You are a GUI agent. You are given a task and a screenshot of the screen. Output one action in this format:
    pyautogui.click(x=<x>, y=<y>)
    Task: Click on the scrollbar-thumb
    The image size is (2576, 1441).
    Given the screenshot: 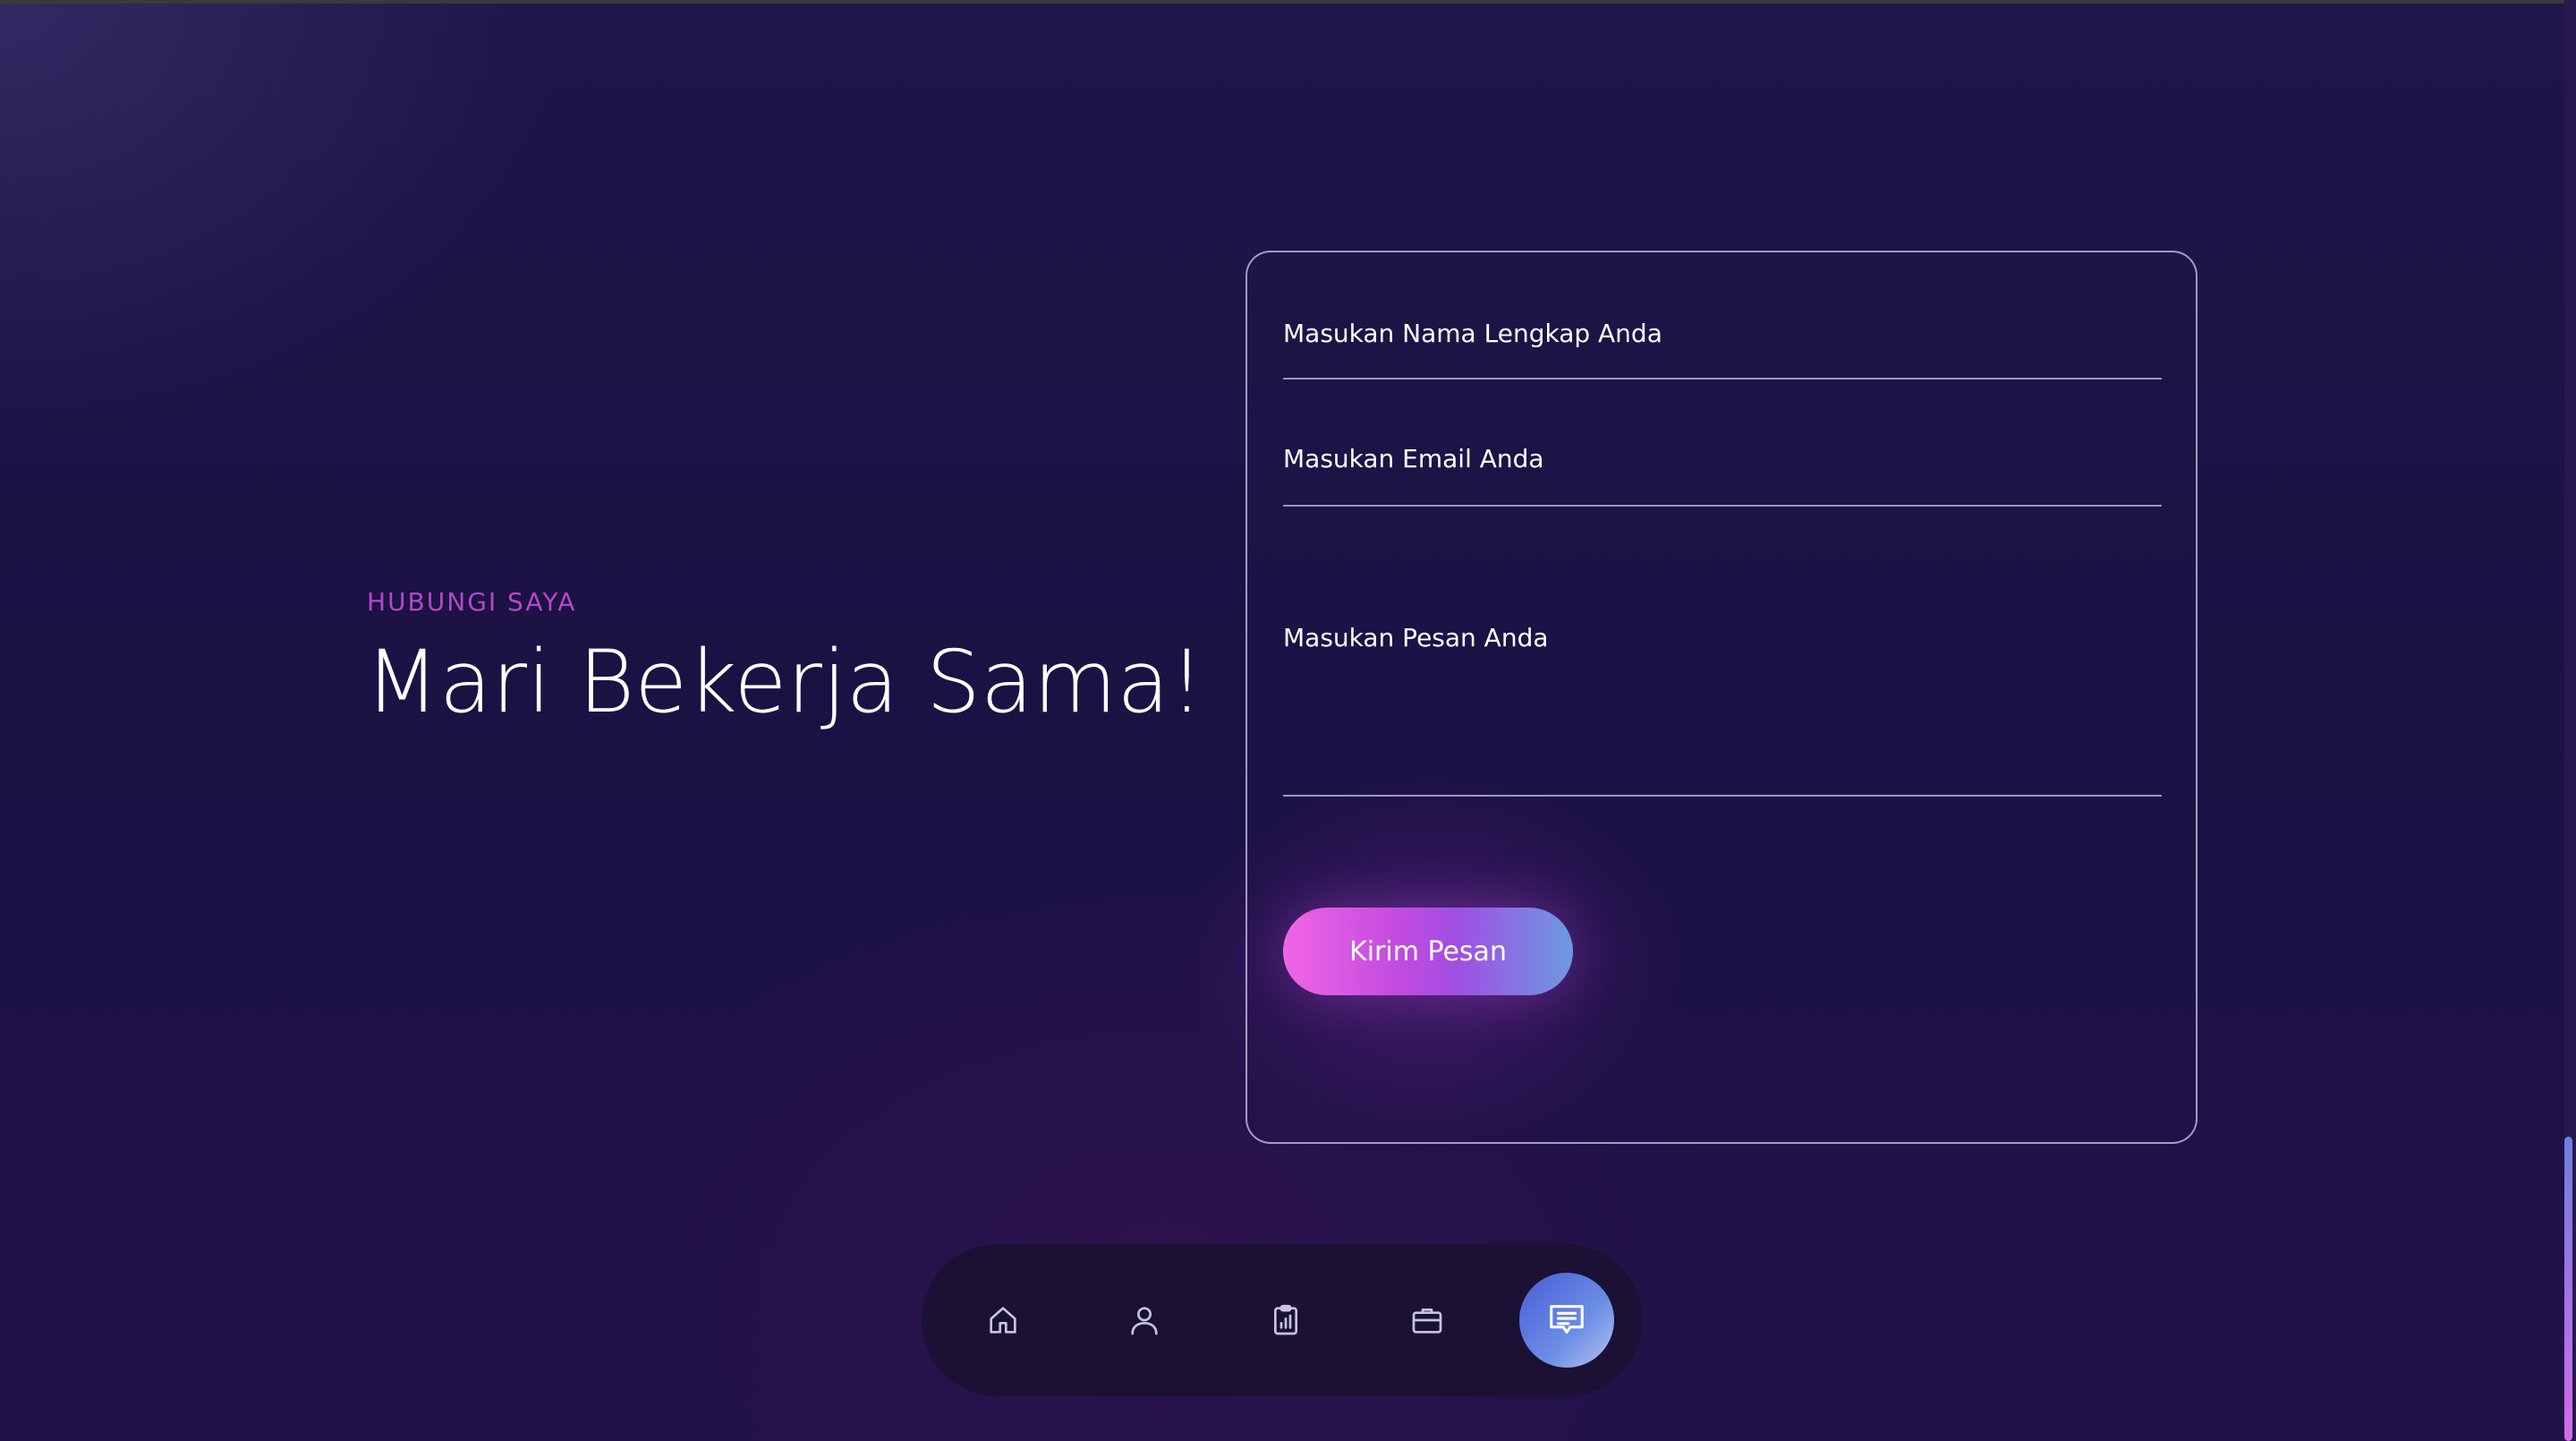 What is the action you would take?
    pyautogui.click(x=2568, y=1289)
    